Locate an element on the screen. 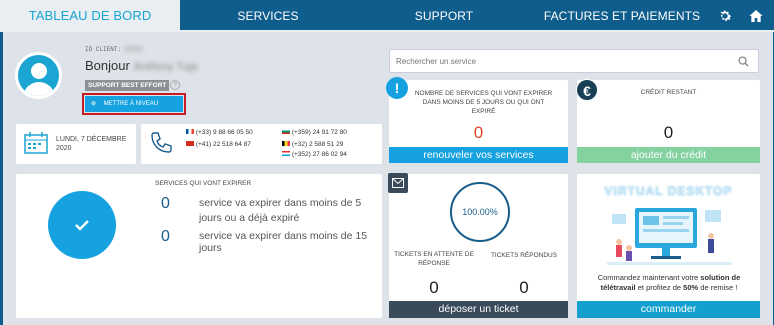 Image resolution: width=774 pixels, height=325 pixels. tickets-answered-label: TICKETS RÉPONDUS is located at coordinates (524, 255).